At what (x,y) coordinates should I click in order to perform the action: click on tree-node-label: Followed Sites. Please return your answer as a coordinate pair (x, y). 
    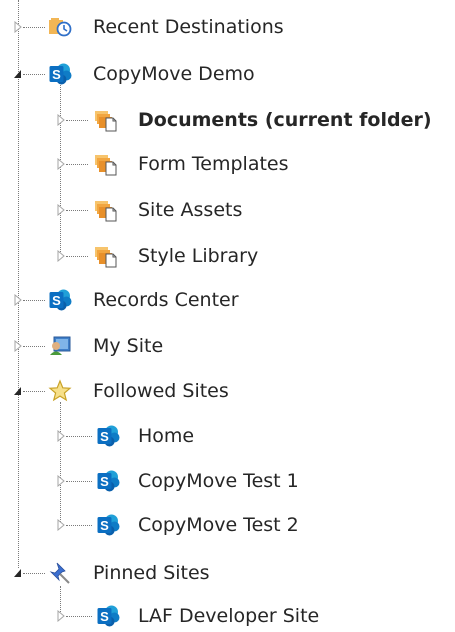
    Looking at the image, I should click on (161, 391).